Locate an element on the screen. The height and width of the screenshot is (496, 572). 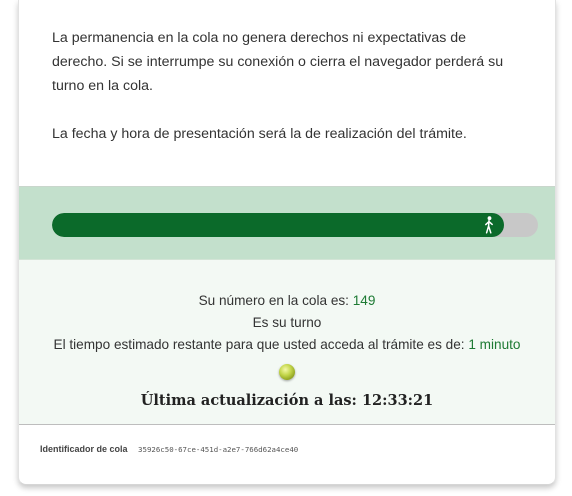
walking-person-icon is located at coordinates (489, 225).